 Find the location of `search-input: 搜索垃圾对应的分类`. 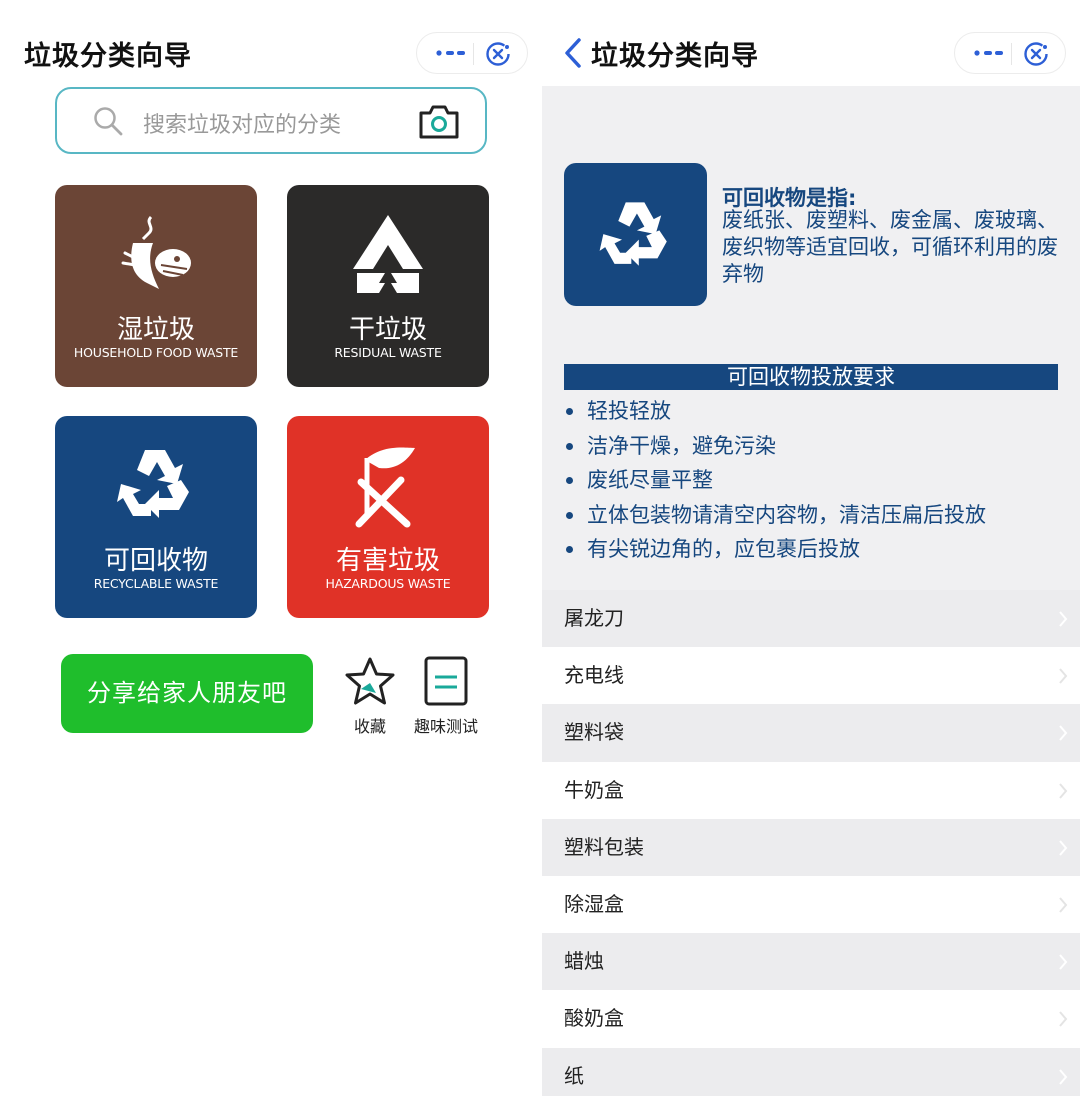

search-input: 搜索垃圾对应的分类 is located at coordinates (242, 123).